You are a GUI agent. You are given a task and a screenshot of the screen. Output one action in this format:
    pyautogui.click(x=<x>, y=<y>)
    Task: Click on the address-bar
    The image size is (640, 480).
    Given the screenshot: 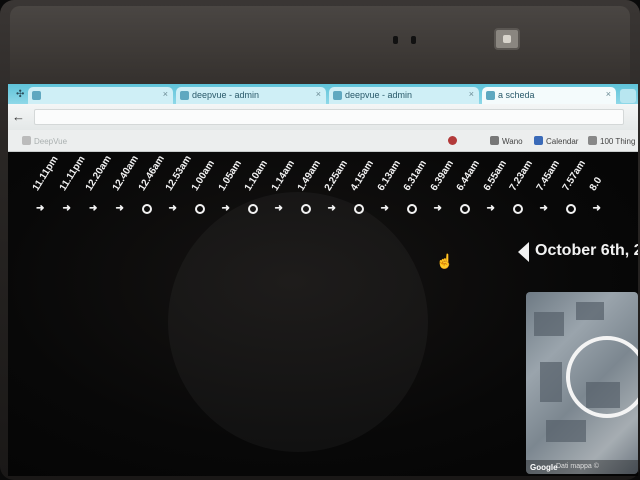 What is the action you would take?
    pyautogui.click(x=329, y=117)
    